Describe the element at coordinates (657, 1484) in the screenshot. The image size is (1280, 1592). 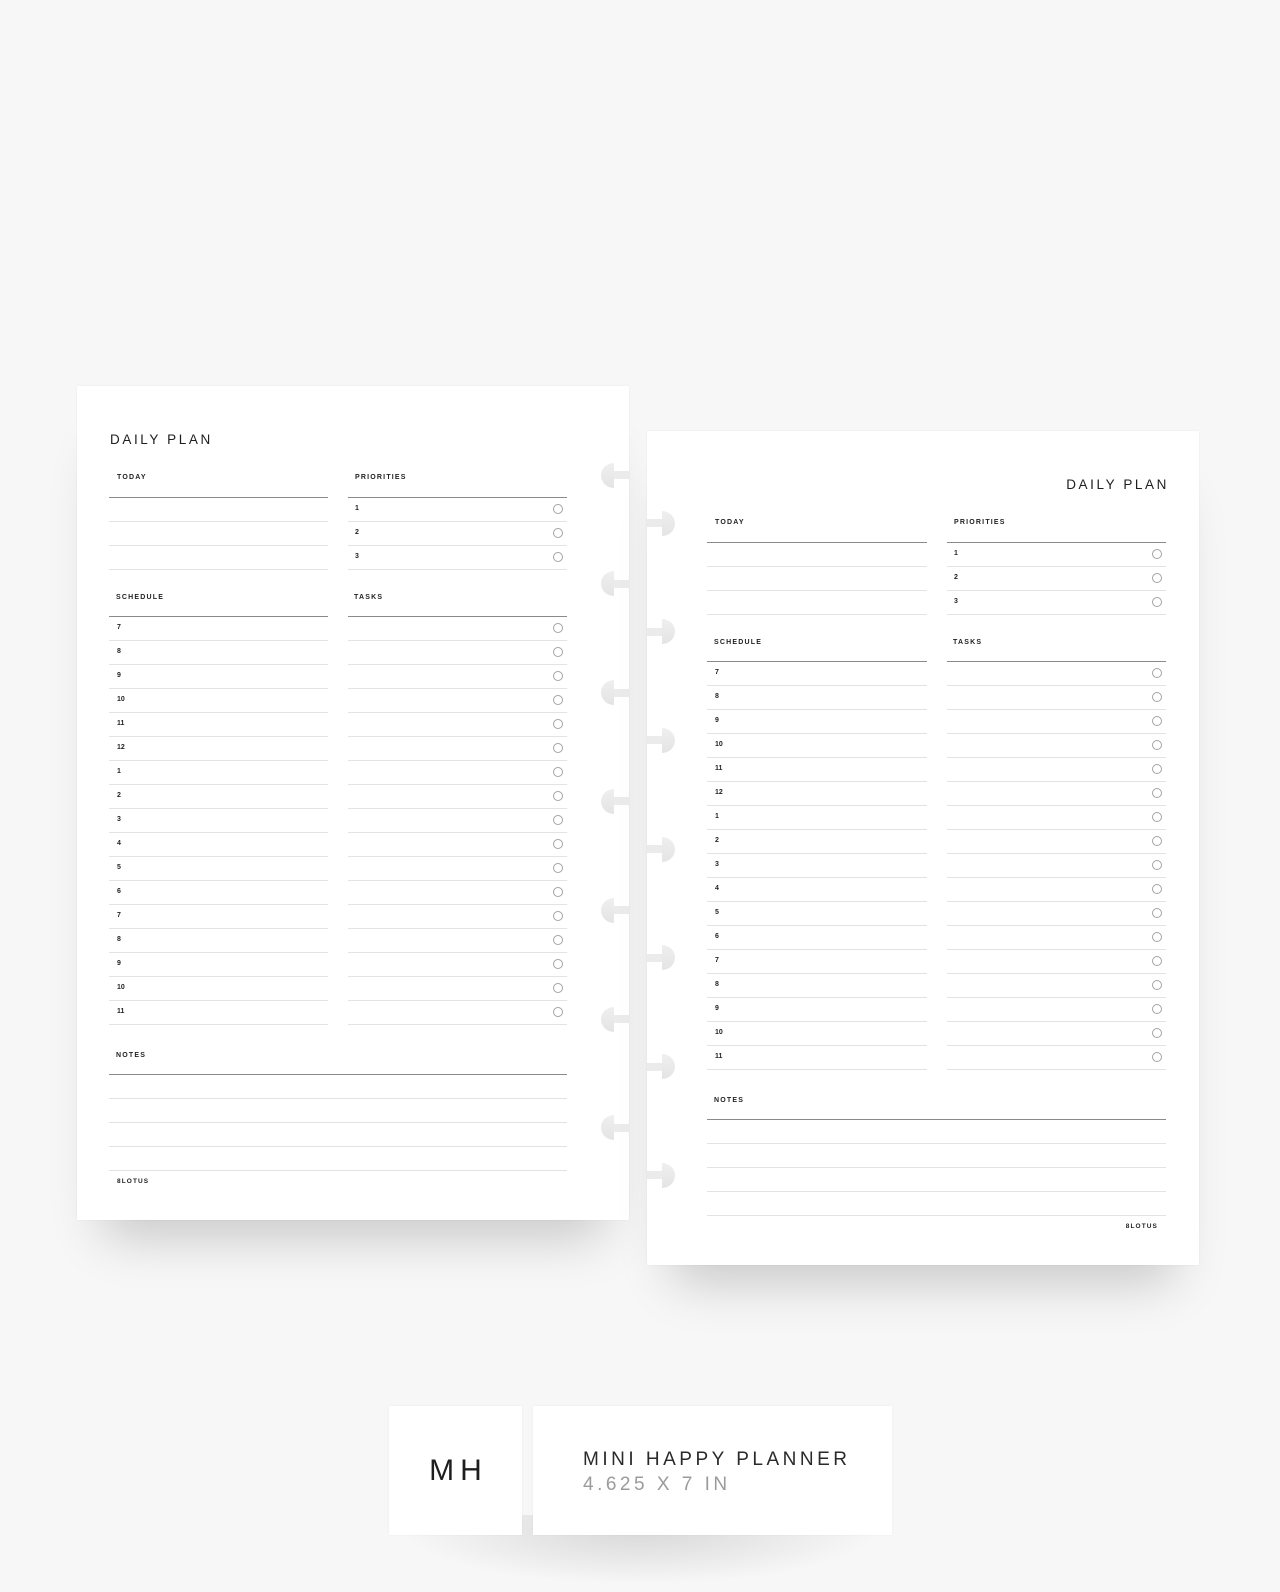
I see `planner-dimensions: 4.625 X 7 IN` at that location.